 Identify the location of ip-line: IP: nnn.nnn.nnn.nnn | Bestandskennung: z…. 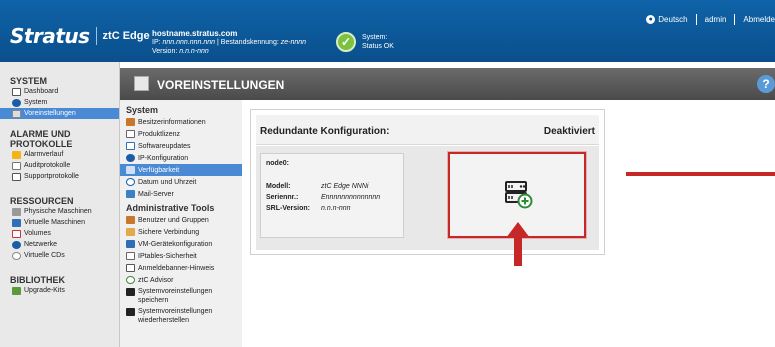
(229, 42).